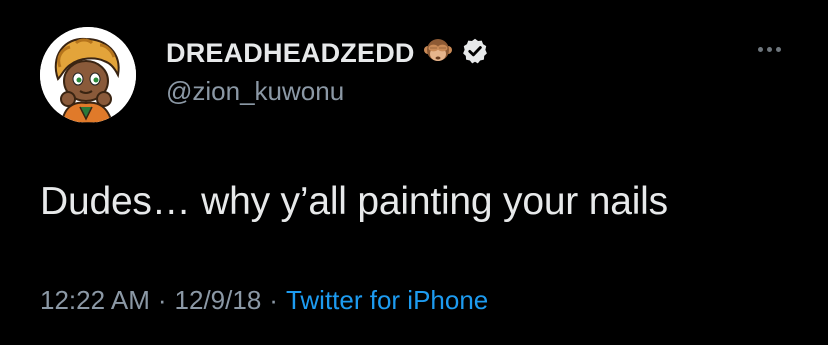 The width and height of the screenshot is (828, 345). What do you see at coordinates (255, 91) in the screenshot?
I see `user-handle: @zion_kuwonu` at bounding box center [255, 91].